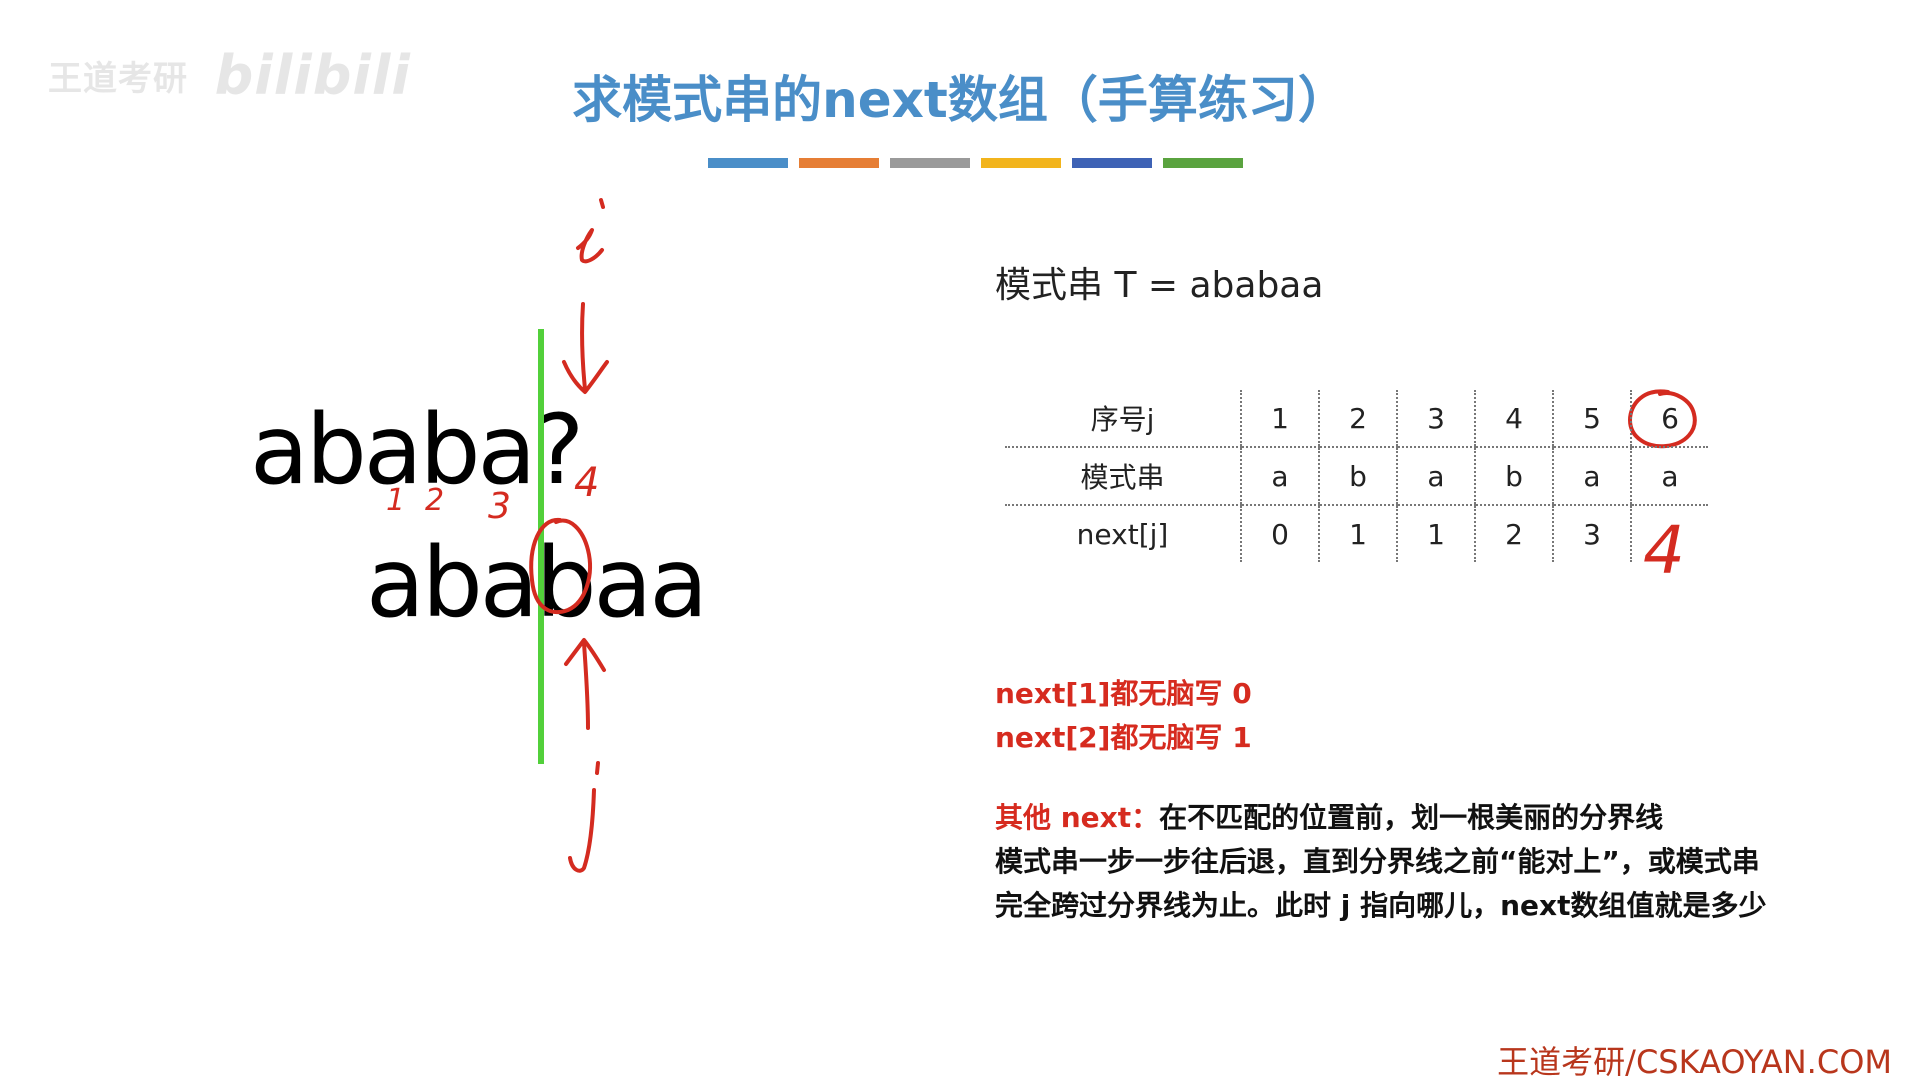 The image size is (1920, 1083). What do you see at coordinates (1669, 533) in the screenshot?
I see `table-cell` at bounding box center [1669, 533].